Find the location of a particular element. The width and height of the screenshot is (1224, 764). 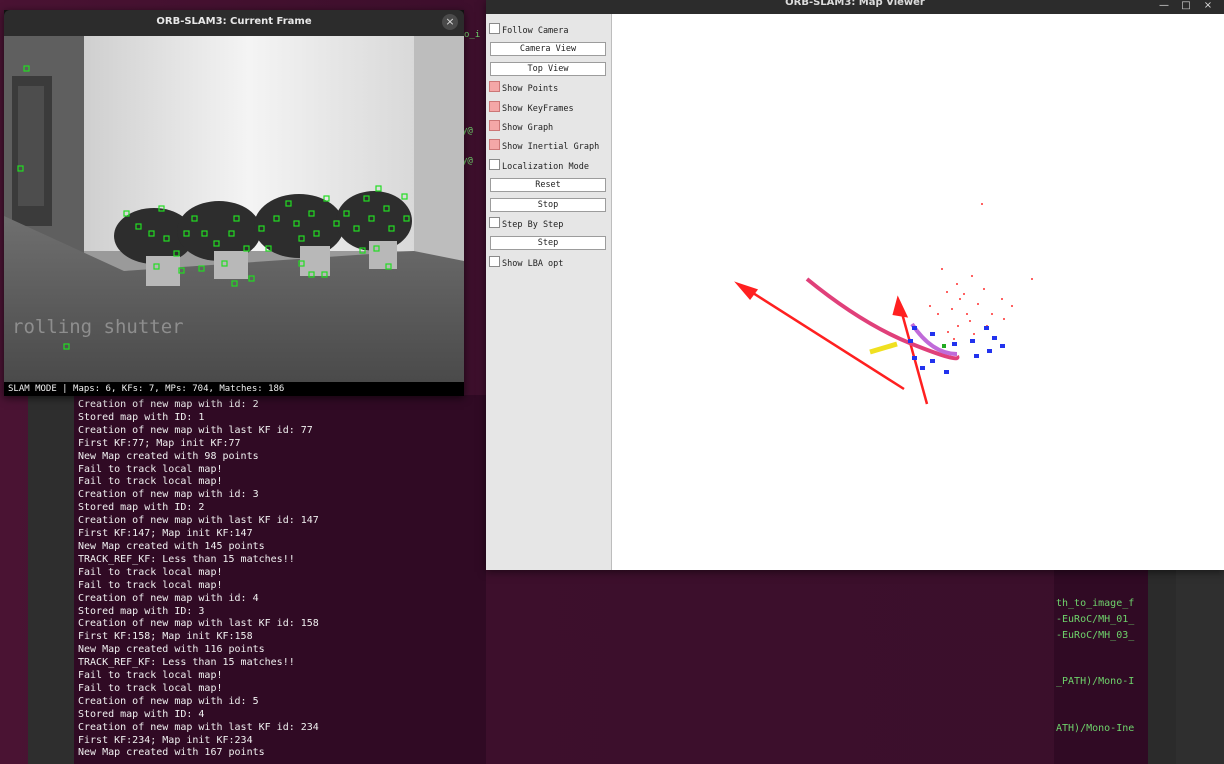

terminal-line: Creation of new map with last KF id: 158 is located at coordinates (198, 624).